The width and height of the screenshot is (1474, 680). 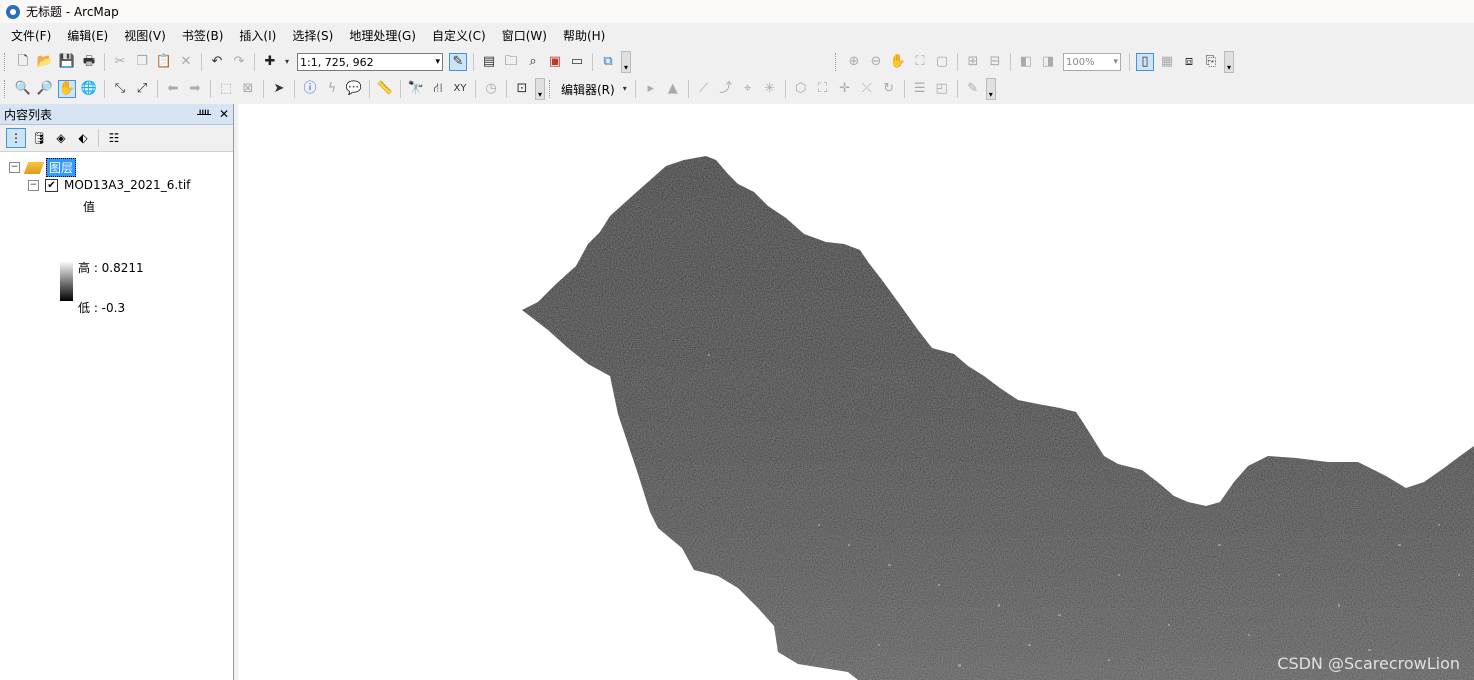 I want to click on sketch-properties-icon: ◰, so click(x=942, y=89).